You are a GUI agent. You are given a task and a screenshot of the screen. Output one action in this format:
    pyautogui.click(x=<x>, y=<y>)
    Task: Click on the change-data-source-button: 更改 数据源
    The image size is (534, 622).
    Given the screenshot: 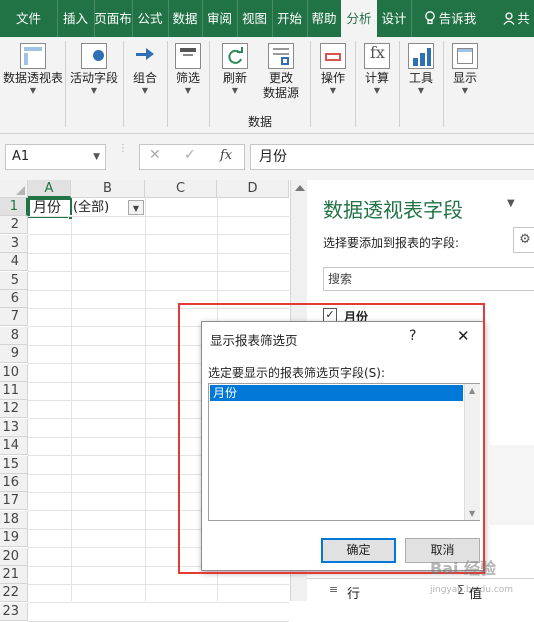 What is the action you would take?
    pyautogui.click(x=281, y=70)
    